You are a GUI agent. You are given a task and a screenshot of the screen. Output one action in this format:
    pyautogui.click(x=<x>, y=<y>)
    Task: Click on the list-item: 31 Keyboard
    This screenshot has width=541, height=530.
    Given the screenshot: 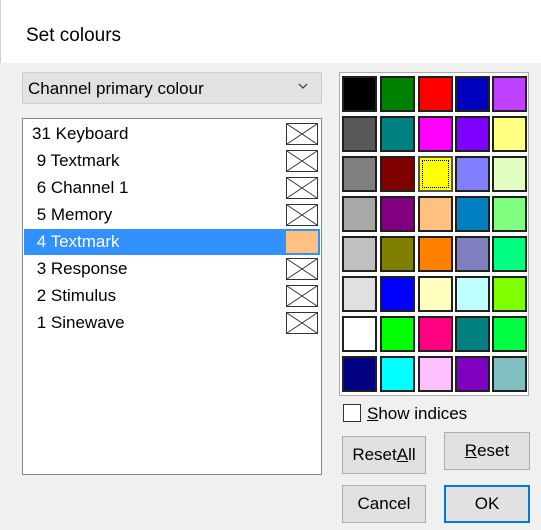 What is the action you would take?
    pyautogui.click(x=172, y=134)
    